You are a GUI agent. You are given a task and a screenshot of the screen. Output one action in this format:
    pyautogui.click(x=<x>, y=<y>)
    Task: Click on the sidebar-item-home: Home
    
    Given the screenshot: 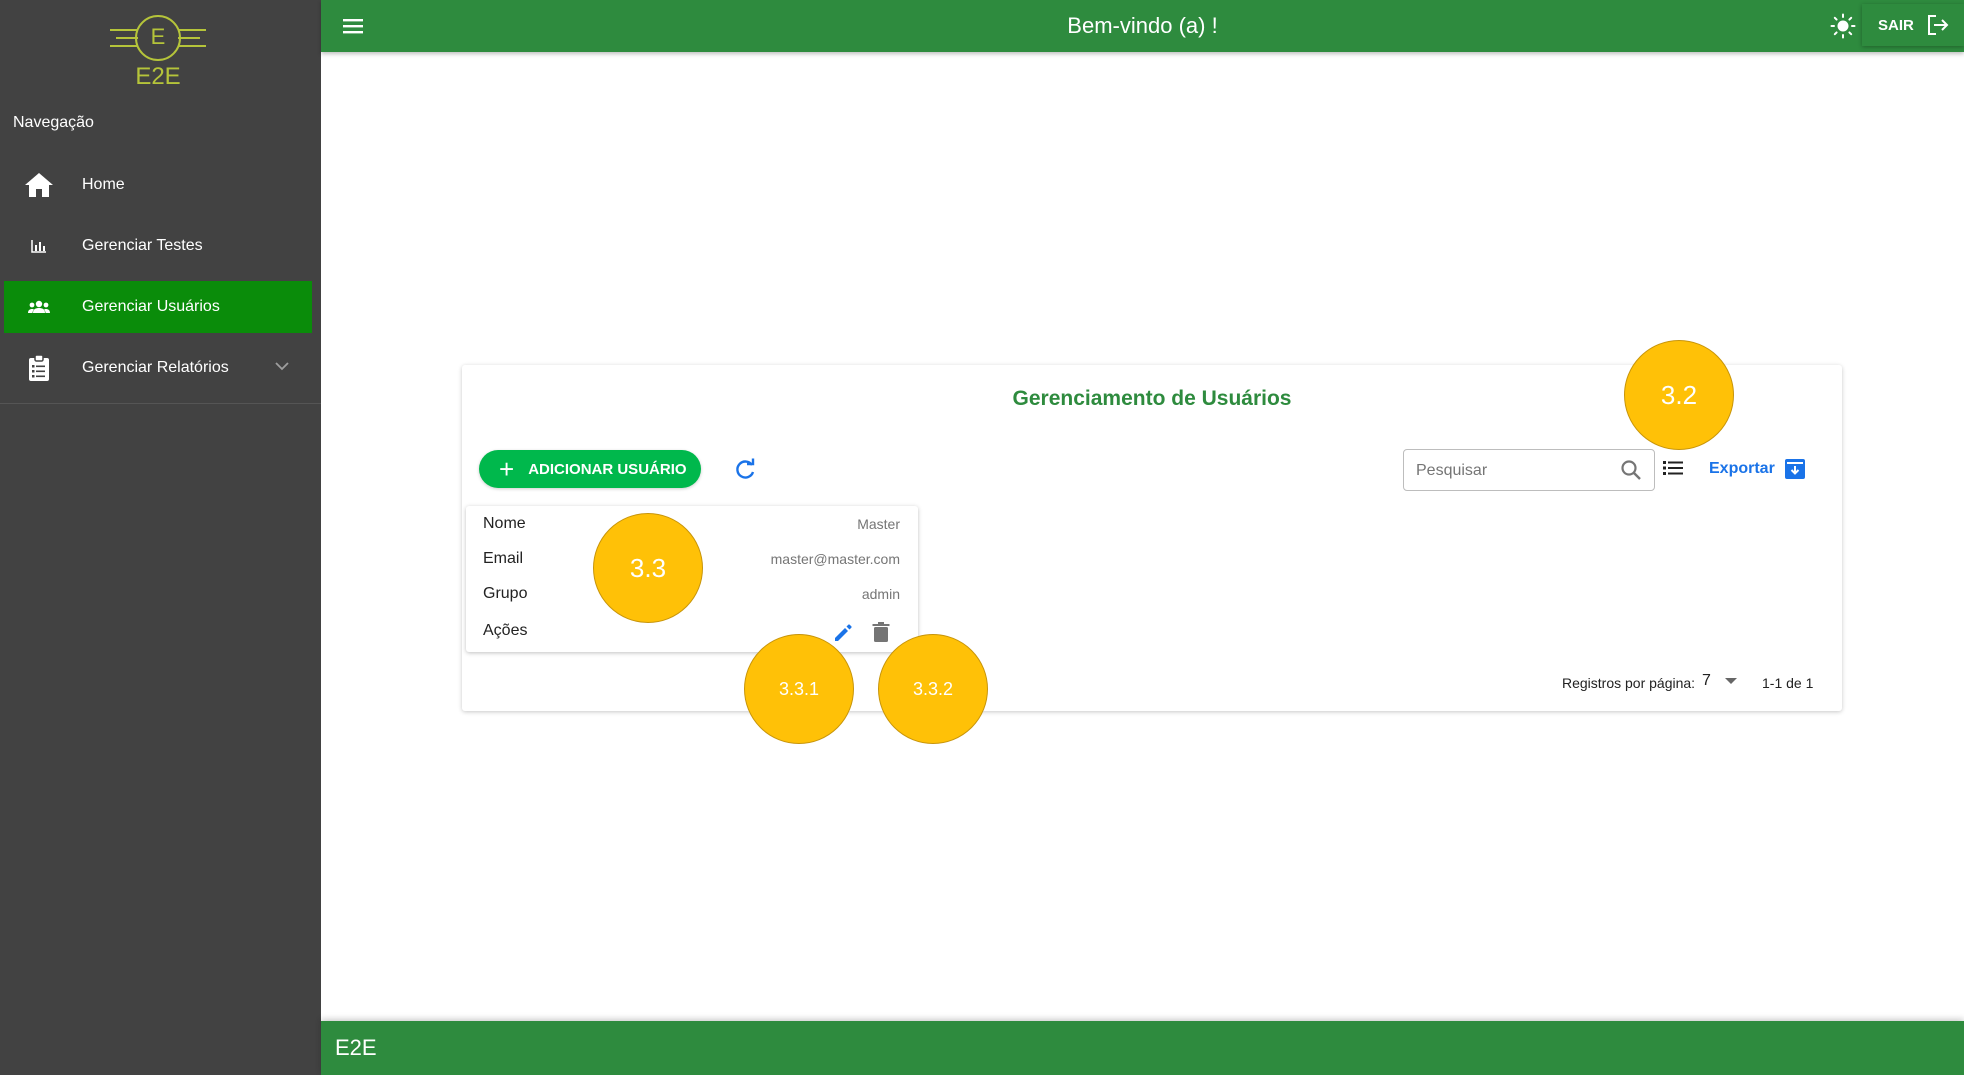 What is the action you would take?
    pyautogui.click(x=158, y=185)
    